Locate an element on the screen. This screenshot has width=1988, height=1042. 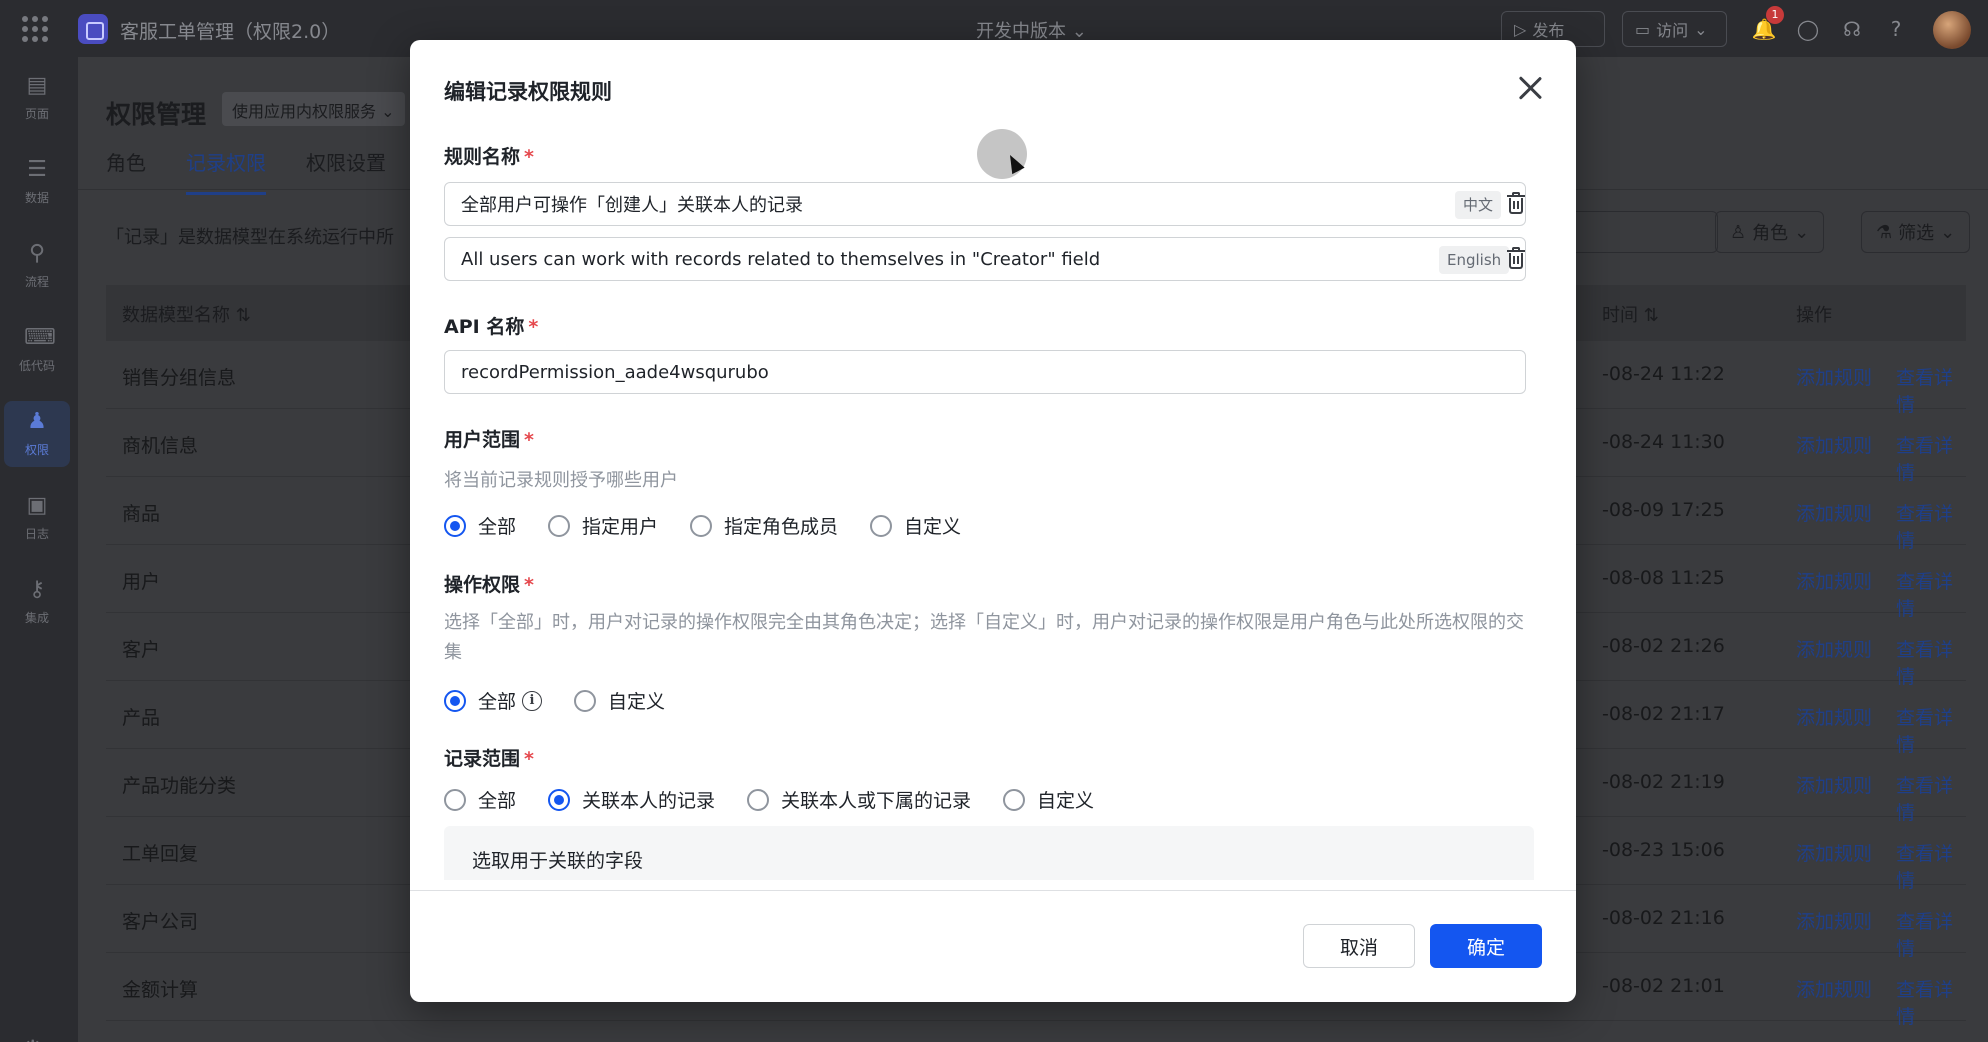
op-permission-radio-group: 全部 i 自定义 is located at coordinates (570, 700).